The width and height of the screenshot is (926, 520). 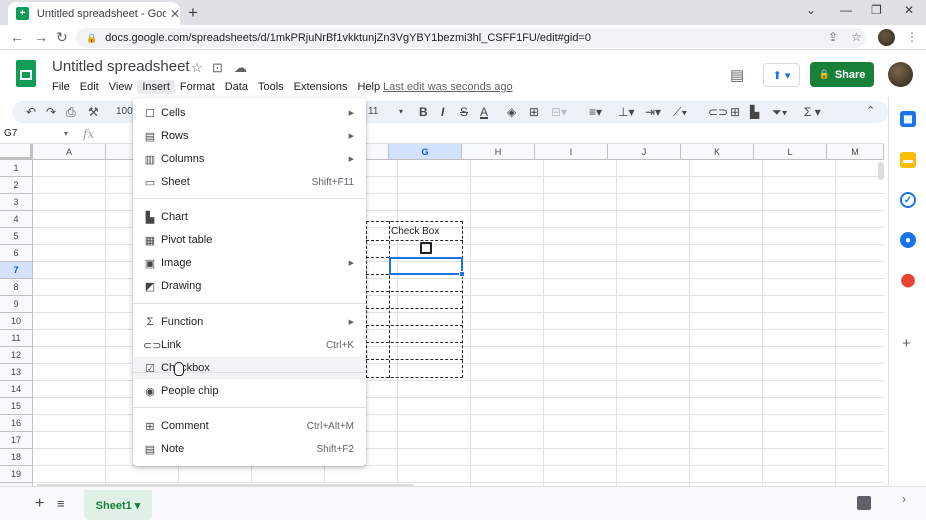 I want to click on bookmark-star-icon: ☆, so click(x=856, y=37).